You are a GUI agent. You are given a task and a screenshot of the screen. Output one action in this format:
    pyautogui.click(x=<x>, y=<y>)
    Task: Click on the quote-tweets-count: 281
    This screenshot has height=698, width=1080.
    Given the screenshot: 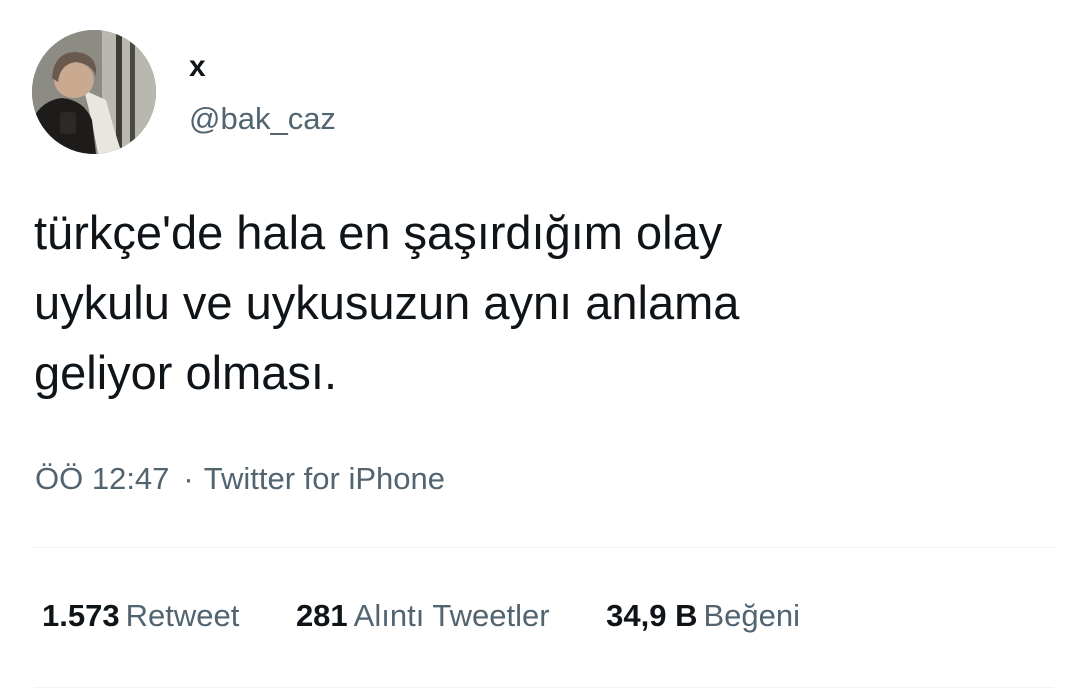 What is the action you would take?
    pyautogui.click(x=321, y=615)
    